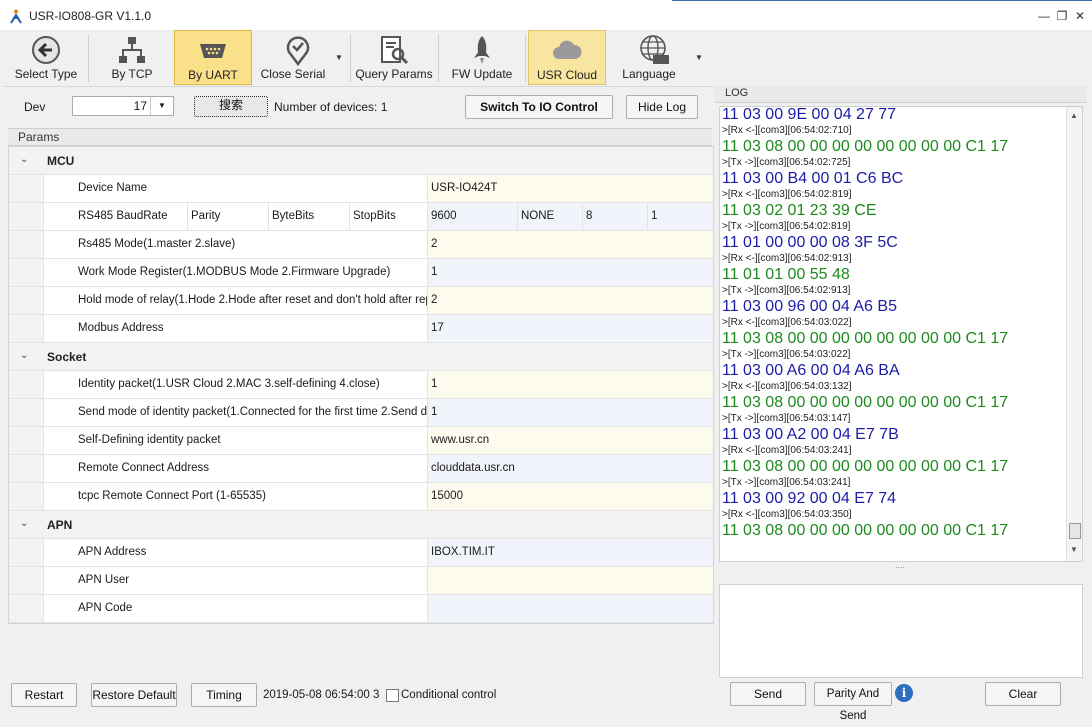  I want to click on param-name: APN Code, so click(235, 608).